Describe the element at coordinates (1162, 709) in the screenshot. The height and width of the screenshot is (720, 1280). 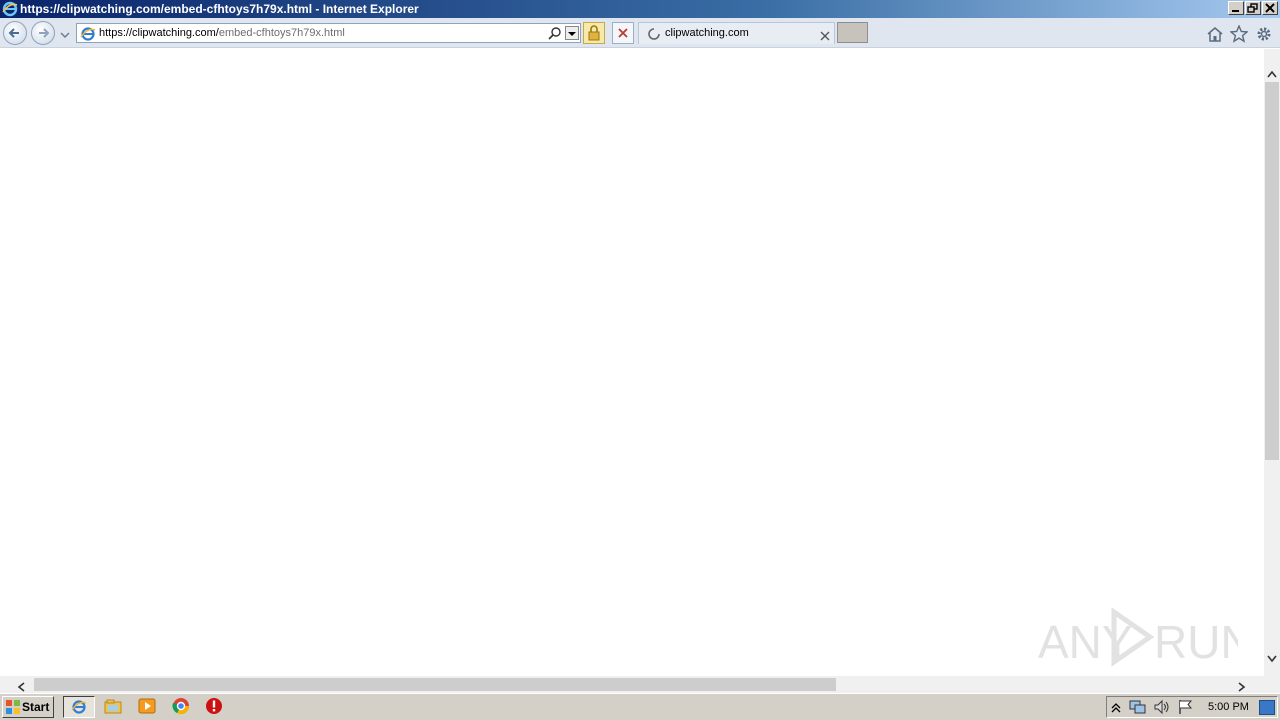
I see `volume-icon` at that location.